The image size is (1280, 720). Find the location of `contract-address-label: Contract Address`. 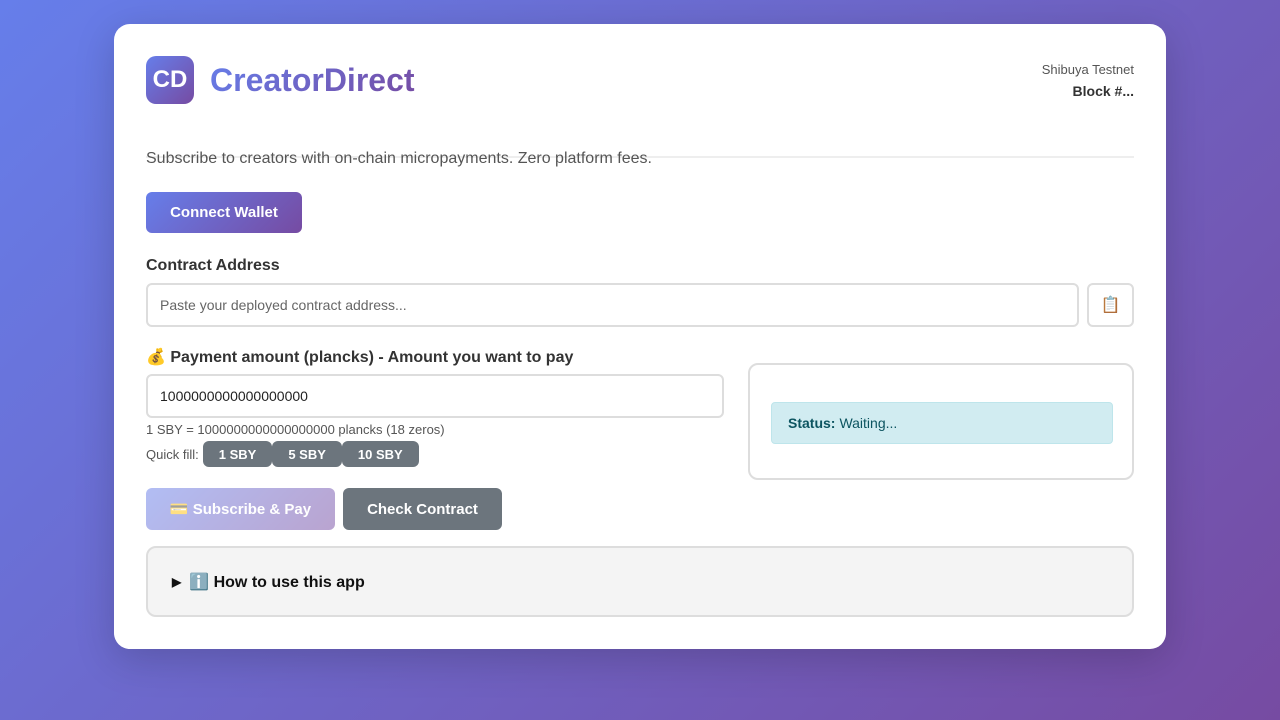

contract-address-label: Contract Address is located at coordinates (213, 265).